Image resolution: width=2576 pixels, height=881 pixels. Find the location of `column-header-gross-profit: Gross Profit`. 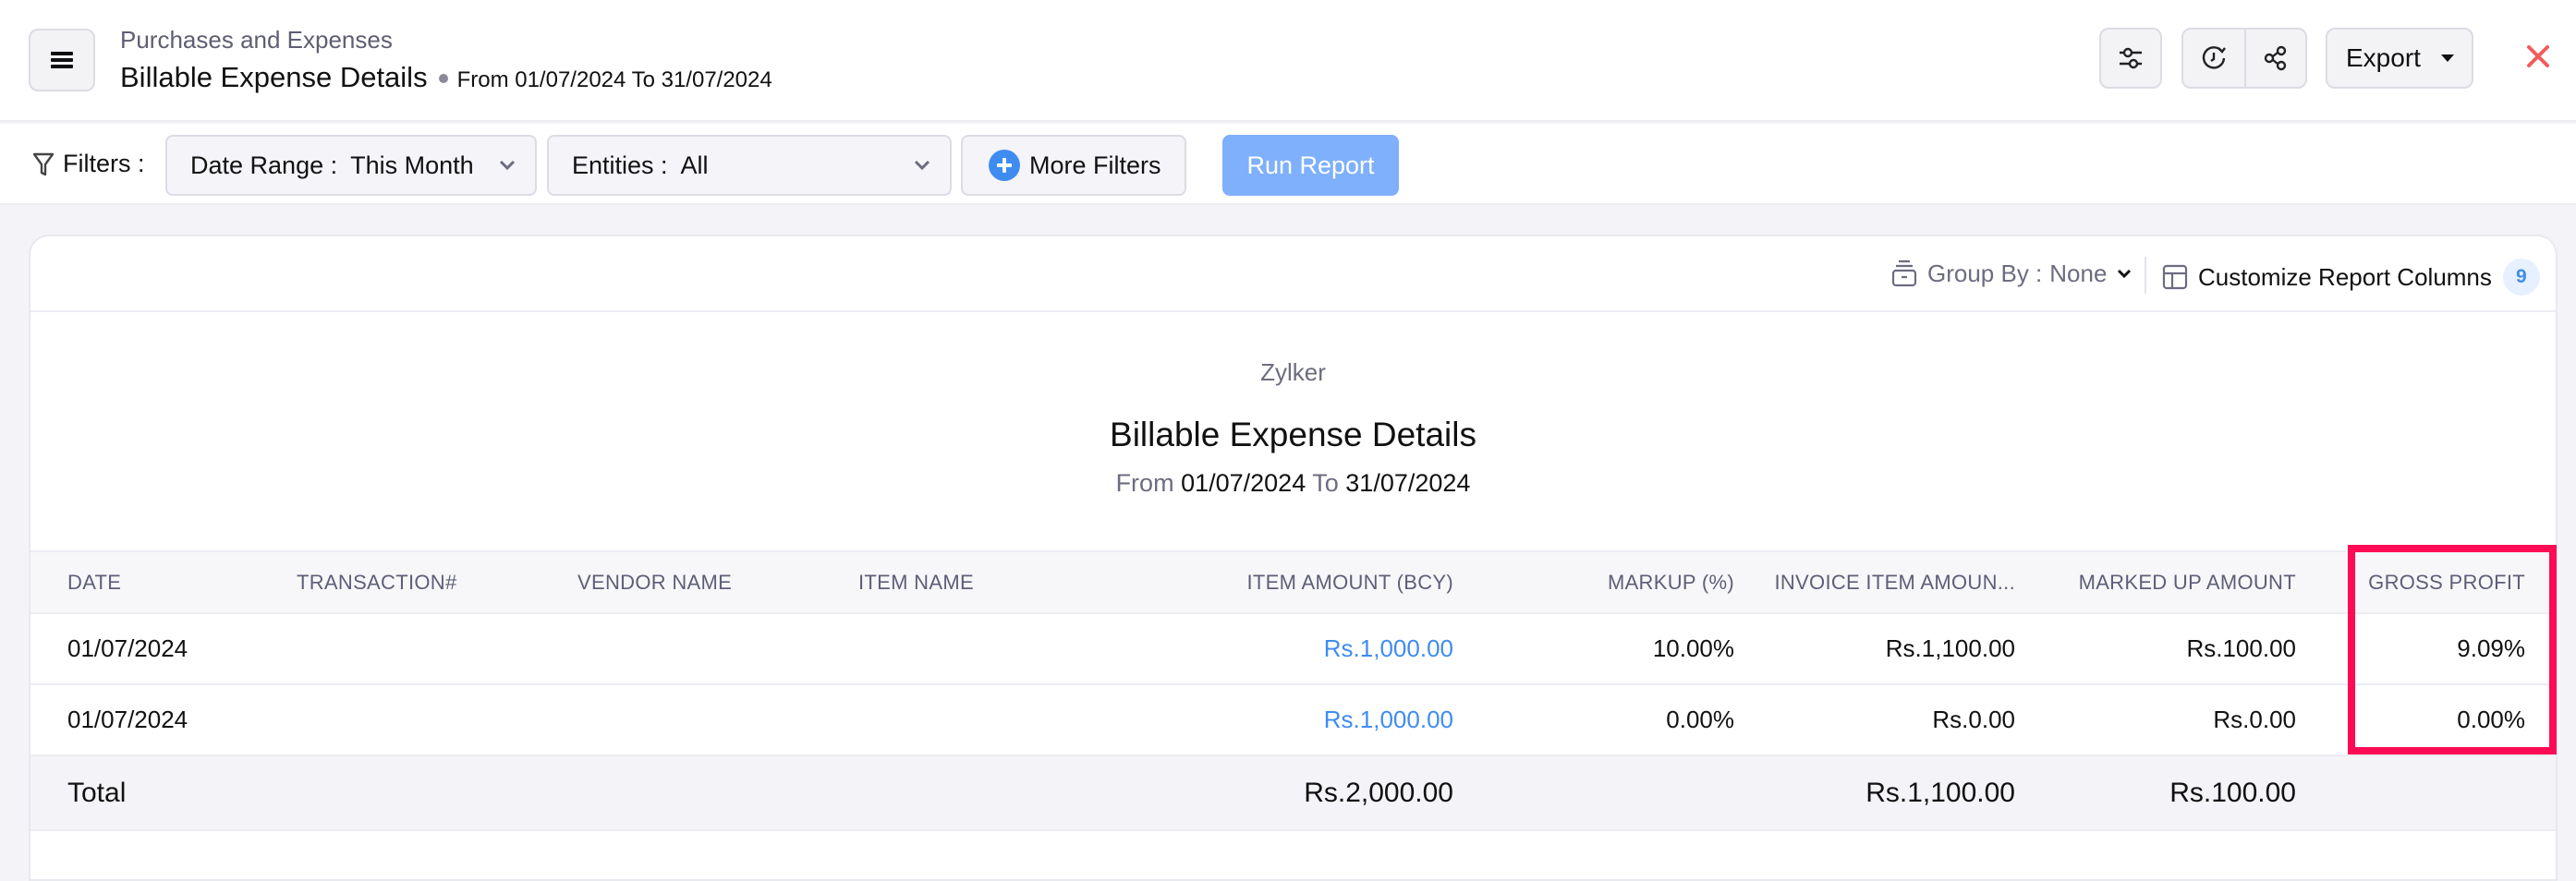

column-header-gross-profit: Gross Profit is located at coordinates (2429, 582).